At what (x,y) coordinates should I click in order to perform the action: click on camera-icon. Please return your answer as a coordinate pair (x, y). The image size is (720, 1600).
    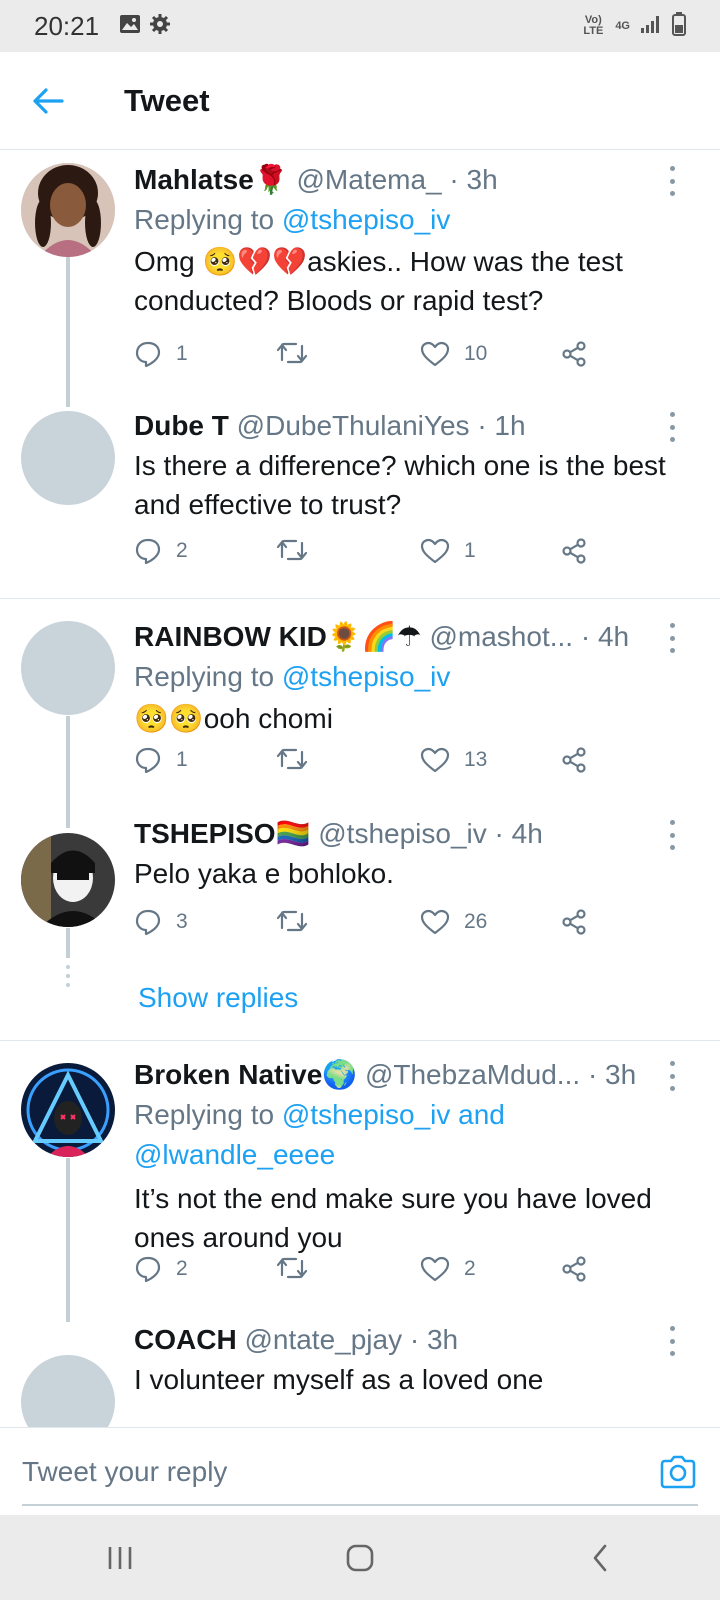
    Looking at the image, I should click on (678, 1472).